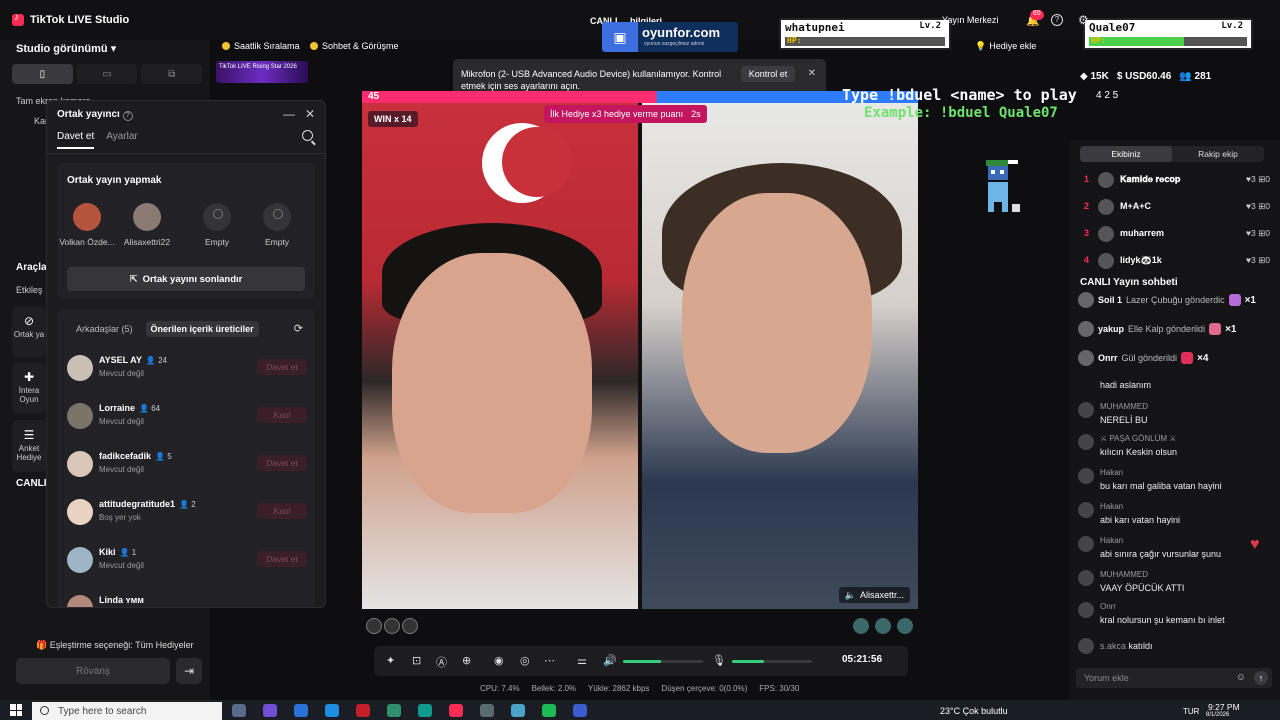  What do you see at coordinates (1005, 46) in the screenshot?
I see `add-gift-button: 💡 Hediye ekle` at bounding box center [1005, 46].